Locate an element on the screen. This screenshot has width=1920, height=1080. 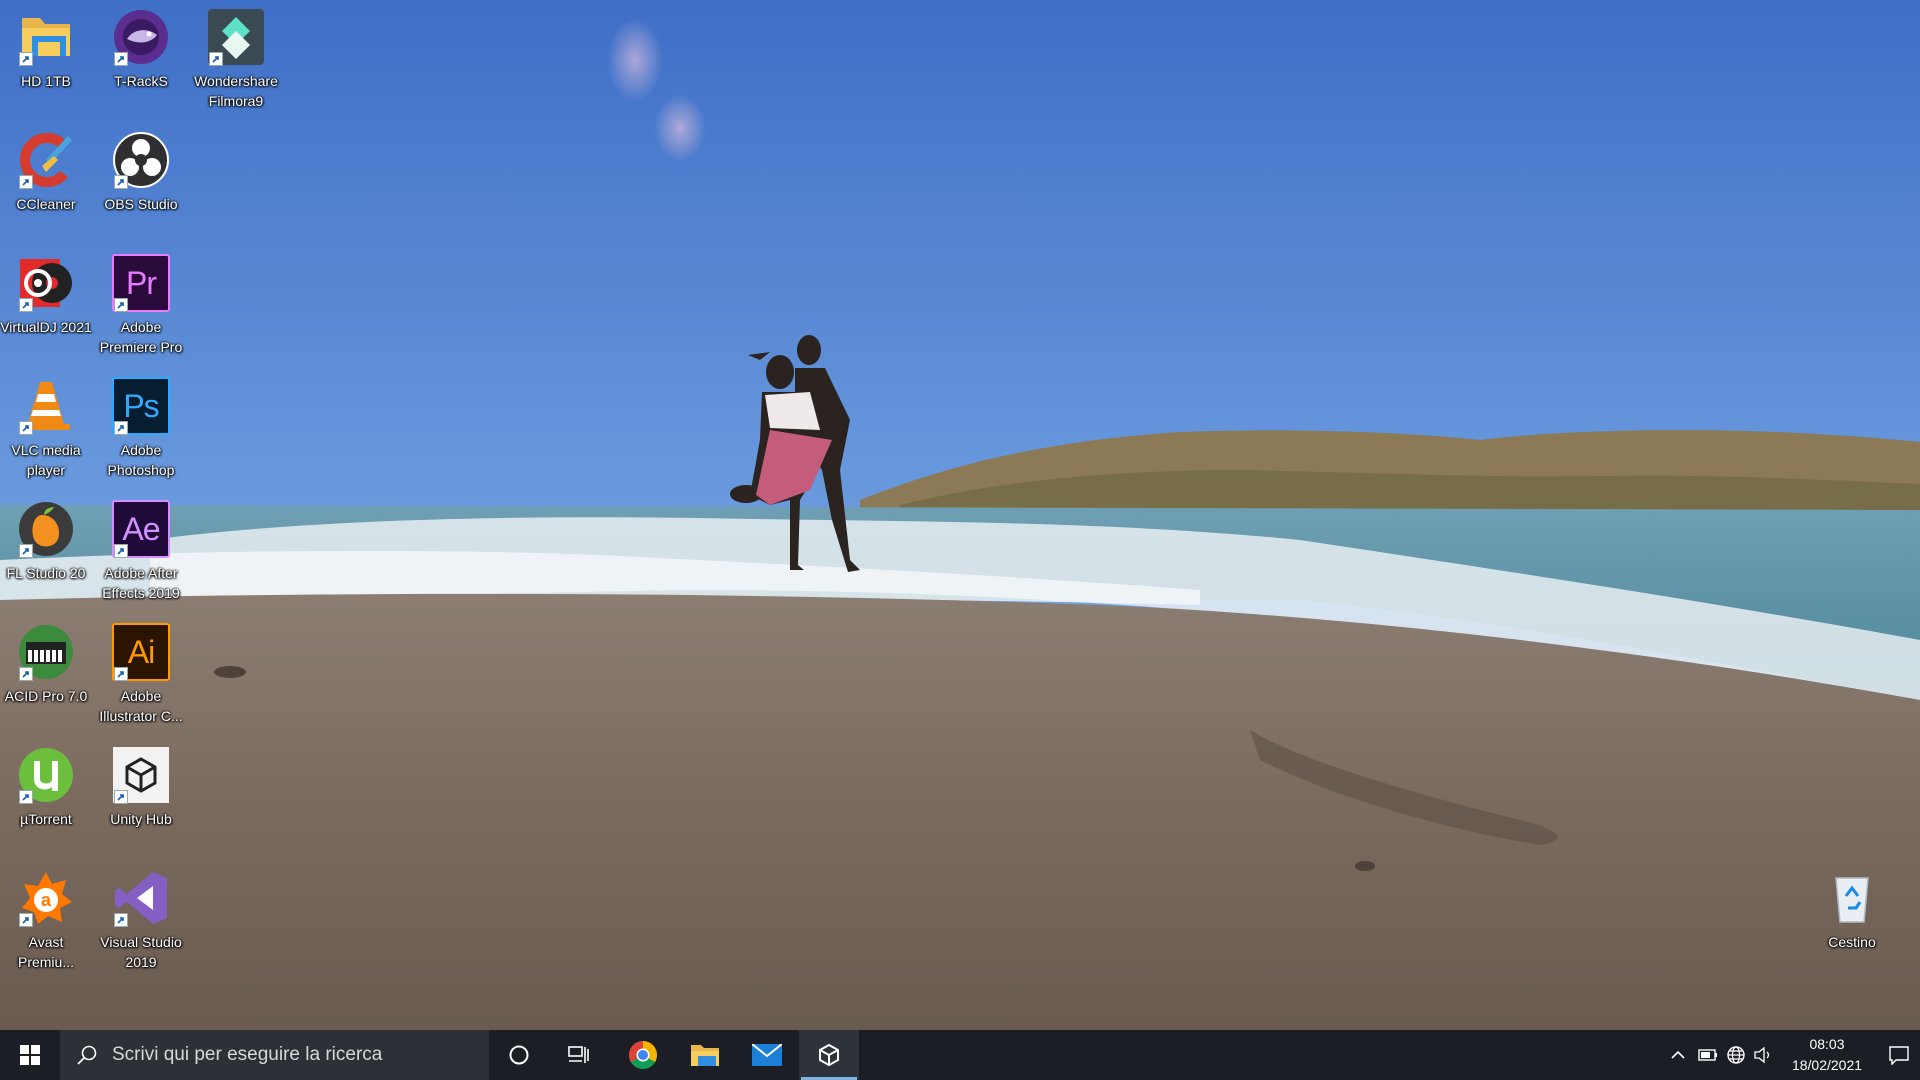
chrome-icon is located at coordinates (643, 1055).